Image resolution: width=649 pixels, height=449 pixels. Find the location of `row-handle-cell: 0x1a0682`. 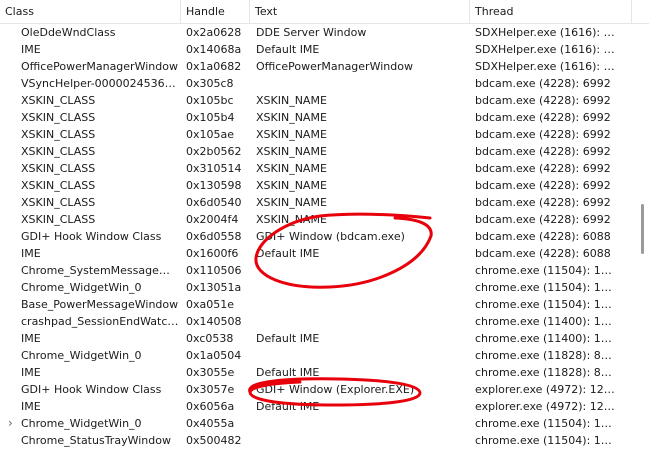

row-handle-cell: 0x1a0682 is located at coordinates (214, 66).